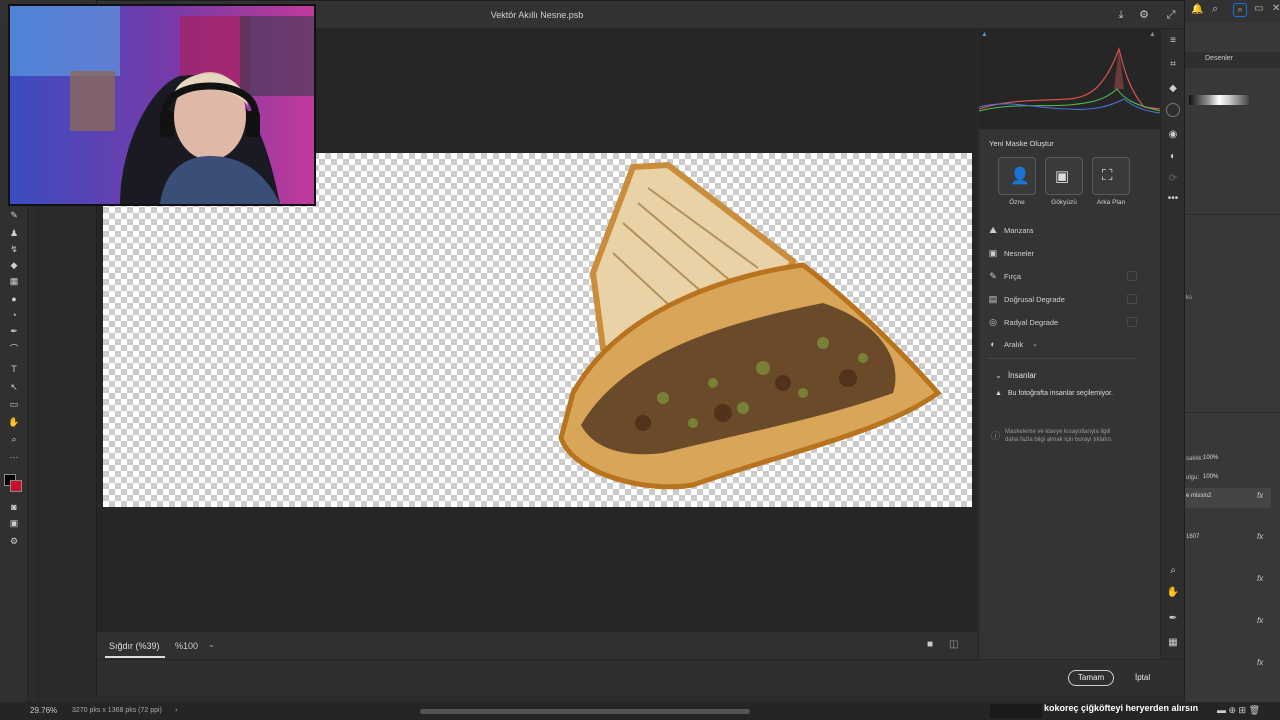  Describe the element at coordinates (1173, 643) in the screenshot. I see `grid-icon: ▦` at that location.